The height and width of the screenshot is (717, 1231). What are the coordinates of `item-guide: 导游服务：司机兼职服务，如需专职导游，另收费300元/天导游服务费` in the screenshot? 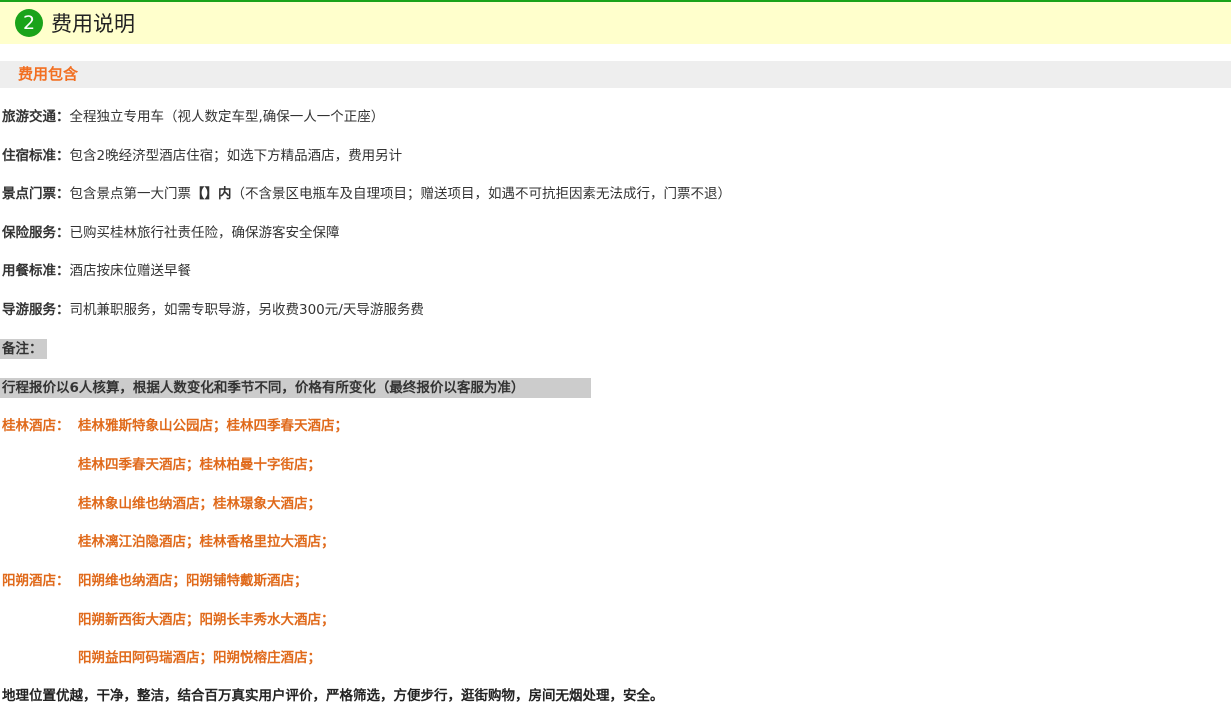 It's located at (213, 310).